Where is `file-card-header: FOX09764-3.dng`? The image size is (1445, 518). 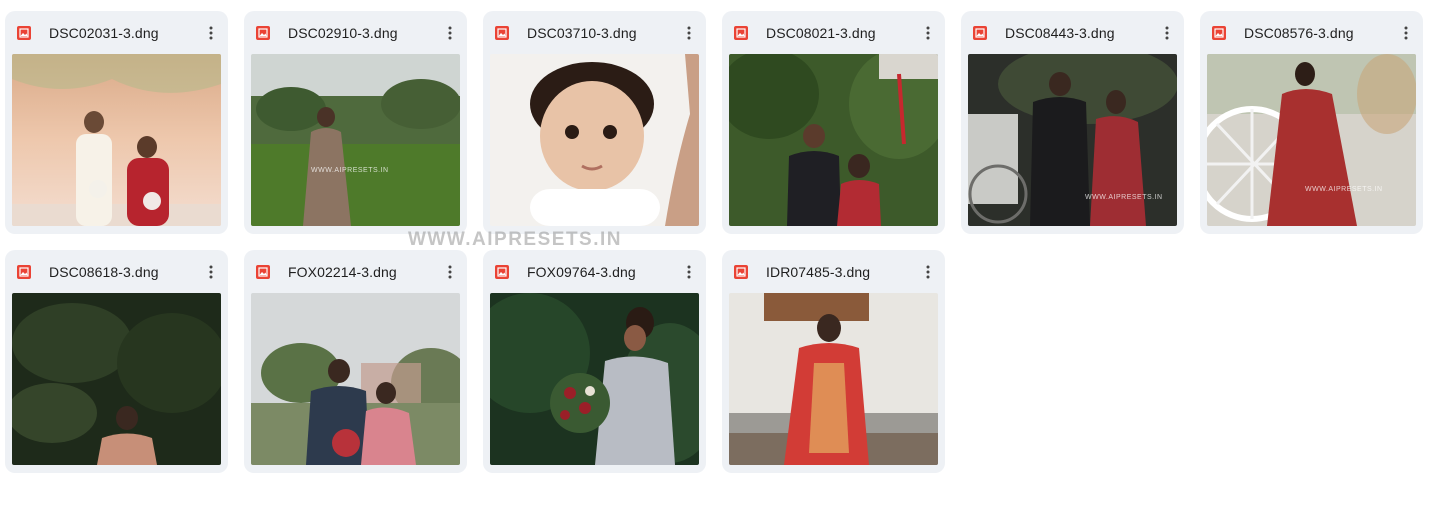 file-card-header: FOX09764-3.dng is located at coordinates (594, 271).